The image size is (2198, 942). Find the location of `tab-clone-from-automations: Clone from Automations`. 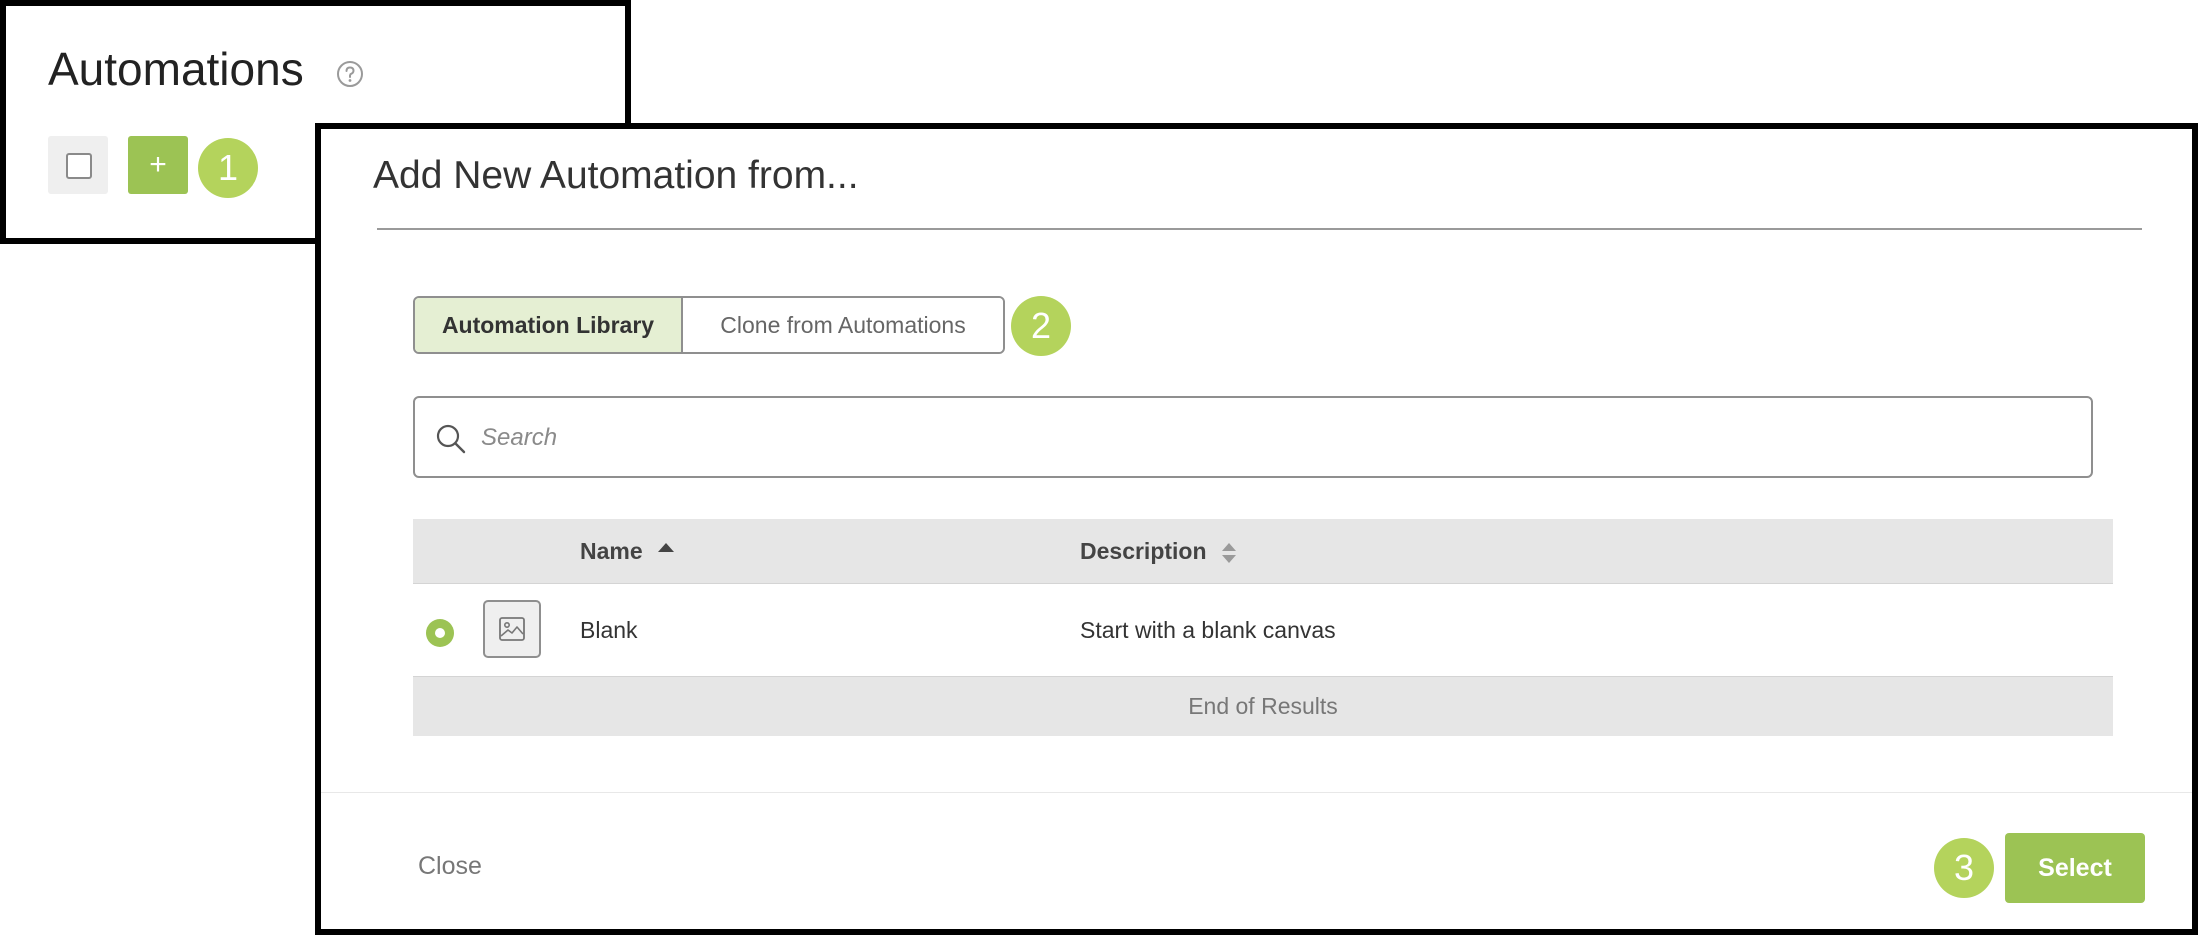

tab-clone-from-automations: Clone from Automations is located at coordinates (843, 325).